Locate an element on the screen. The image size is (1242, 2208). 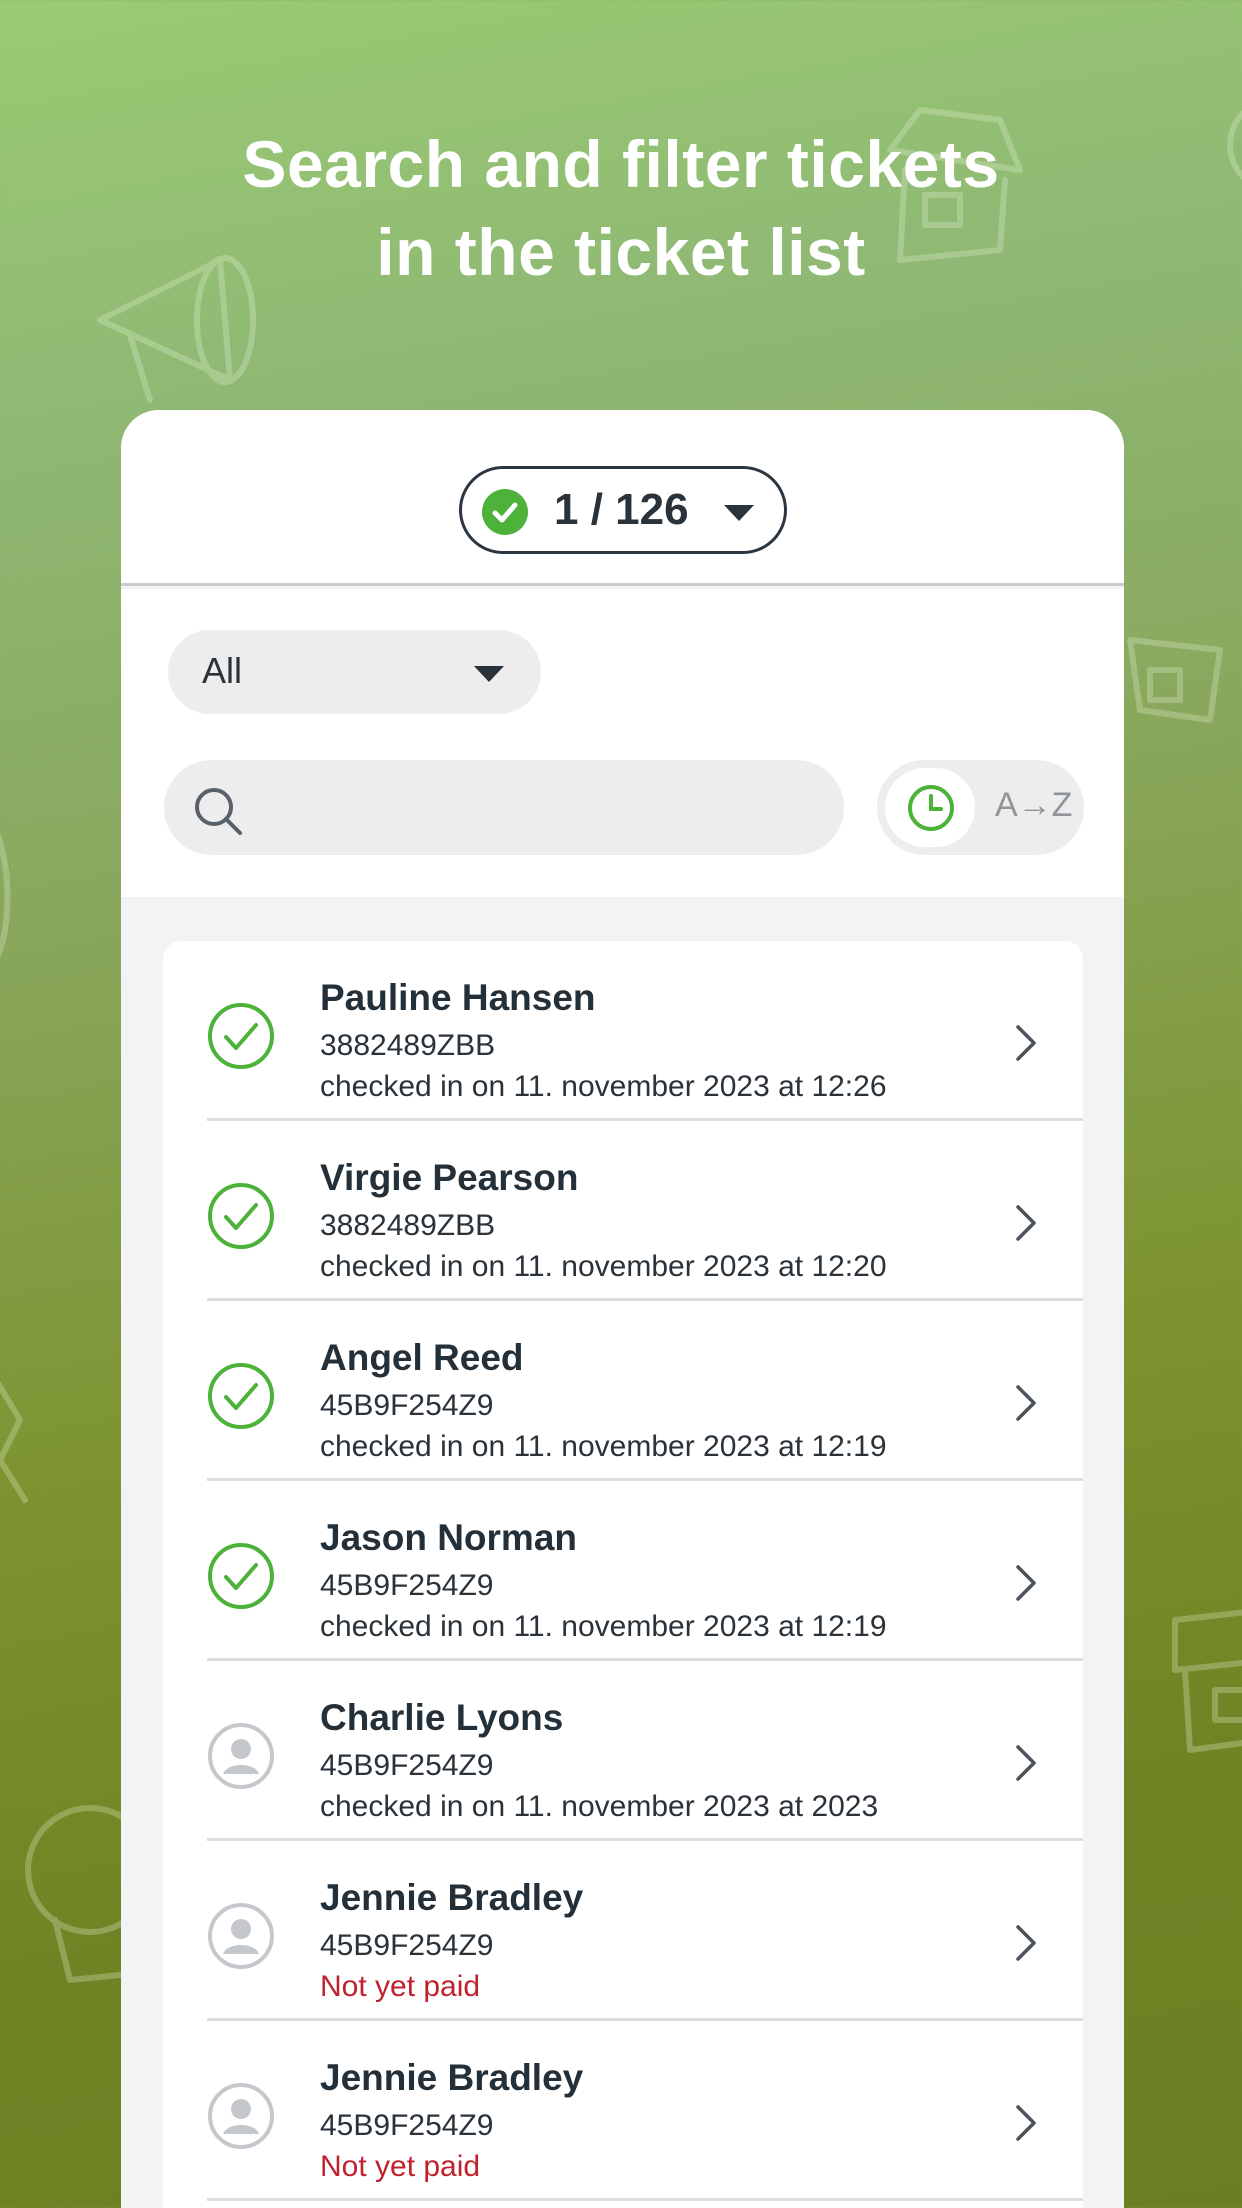
ticket-holder-name: Charlie Lyons is located at coordinates (442, 1717).